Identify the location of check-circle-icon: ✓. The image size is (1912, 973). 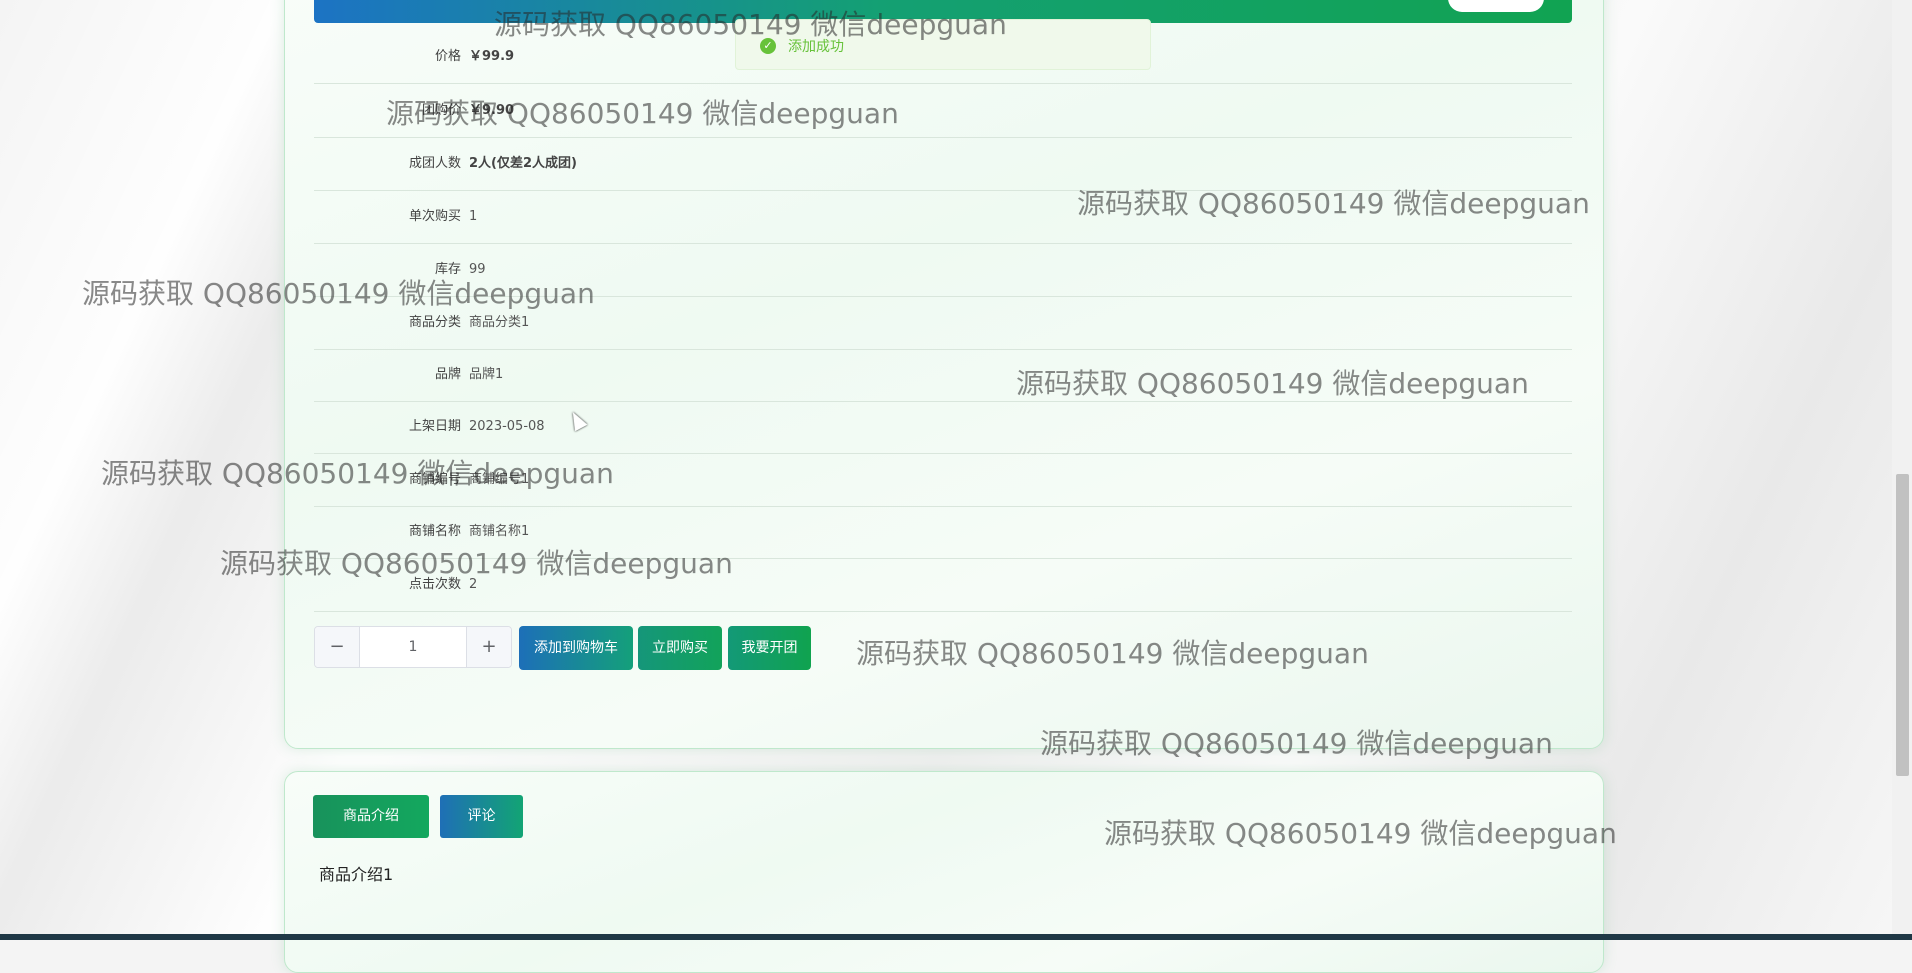
(768, 46).